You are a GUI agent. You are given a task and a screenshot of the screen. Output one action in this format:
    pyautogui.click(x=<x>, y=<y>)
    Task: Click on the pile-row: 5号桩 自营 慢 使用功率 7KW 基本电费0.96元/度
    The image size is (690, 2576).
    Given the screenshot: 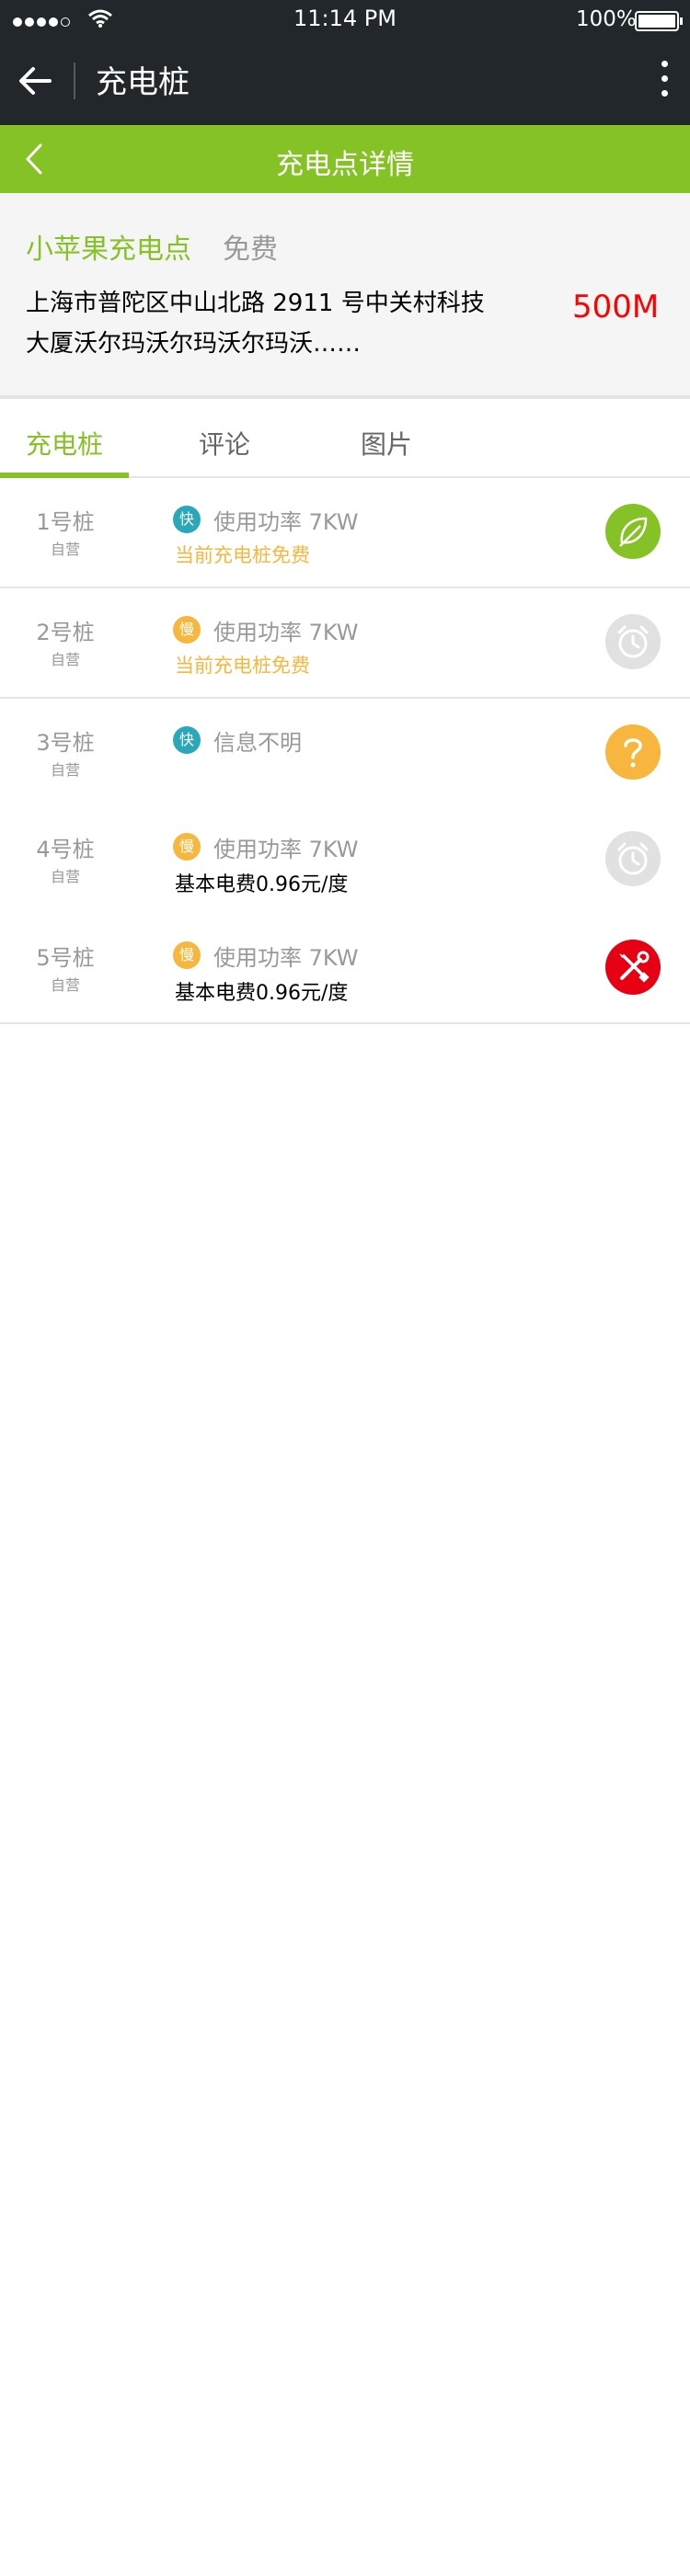 What is the action you would take?
    pyautogui.click(x=345, y=969)
    